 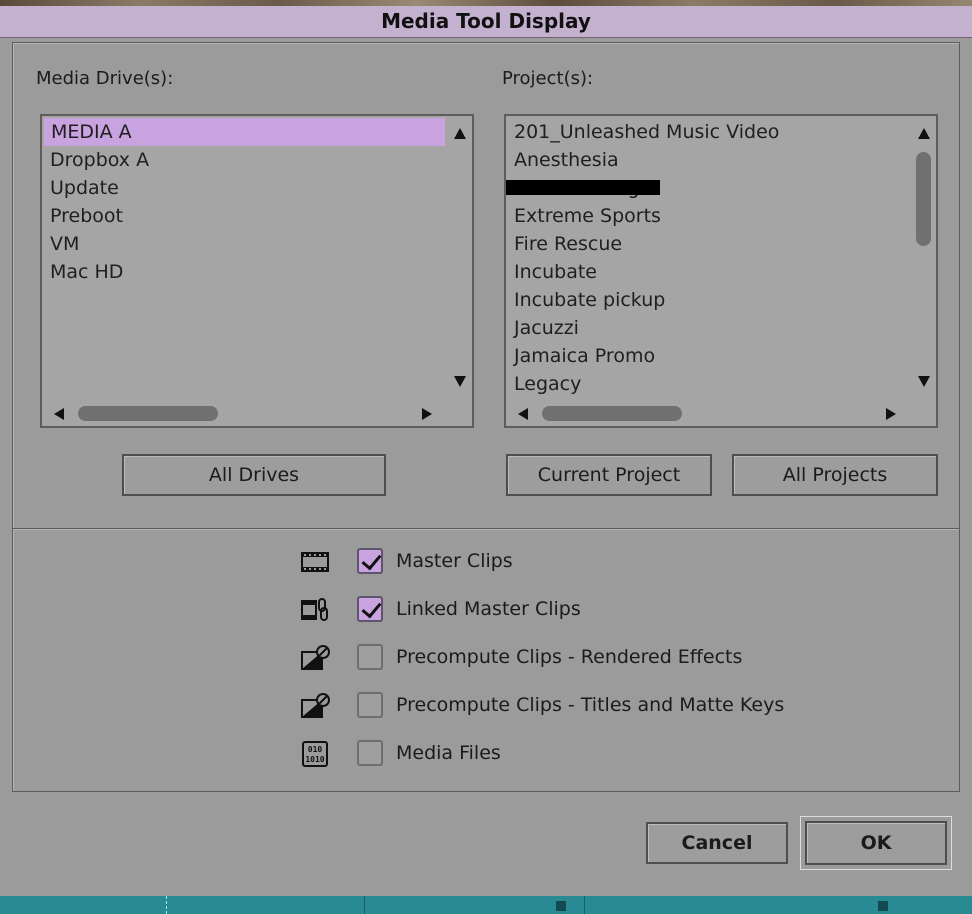 I want to click on project-item: Incubate pickup, so click(x=589, y=300).